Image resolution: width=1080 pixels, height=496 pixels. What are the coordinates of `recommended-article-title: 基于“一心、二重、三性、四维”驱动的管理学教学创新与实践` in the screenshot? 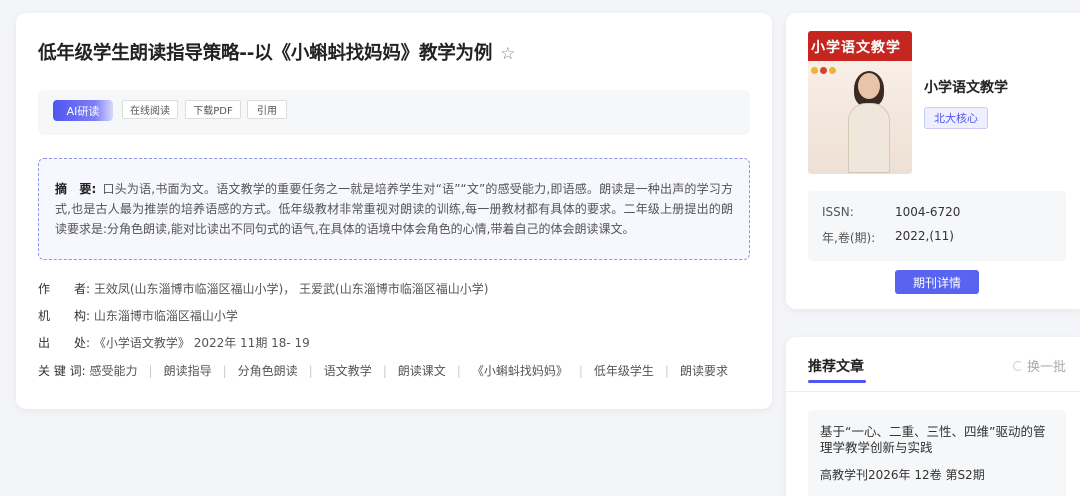 It's located at (936, 440).